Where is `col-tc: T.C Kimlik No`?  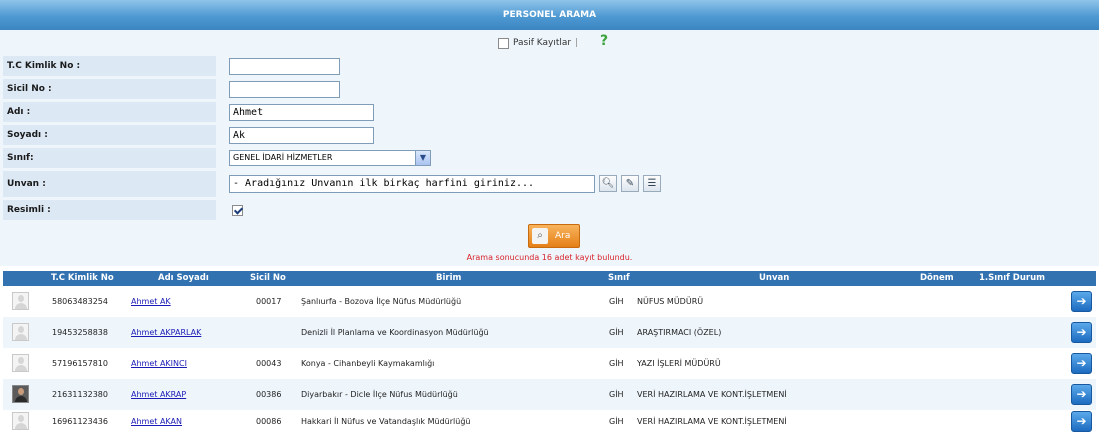
col-tc: T.C Kimlik No is located at coordinates (82, 278).